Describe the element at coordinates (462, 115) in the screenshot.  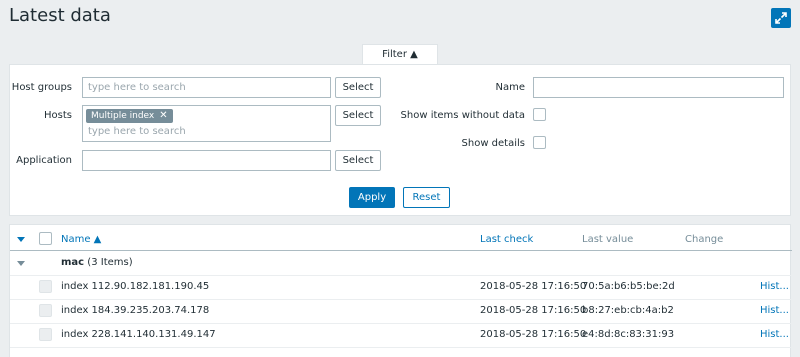
I see `show-items-without-data-label: Show items without data` at that location.